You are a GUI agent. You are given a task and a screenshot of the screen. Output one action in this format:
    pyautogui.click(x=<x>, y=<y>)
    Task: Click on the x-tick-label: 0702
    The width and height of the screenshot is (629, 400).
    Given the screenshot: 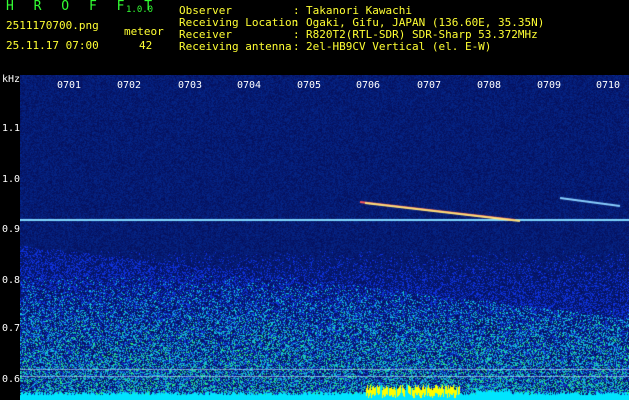 What is the action you would take?
    pyautogui.click(x=129, y=85)
    